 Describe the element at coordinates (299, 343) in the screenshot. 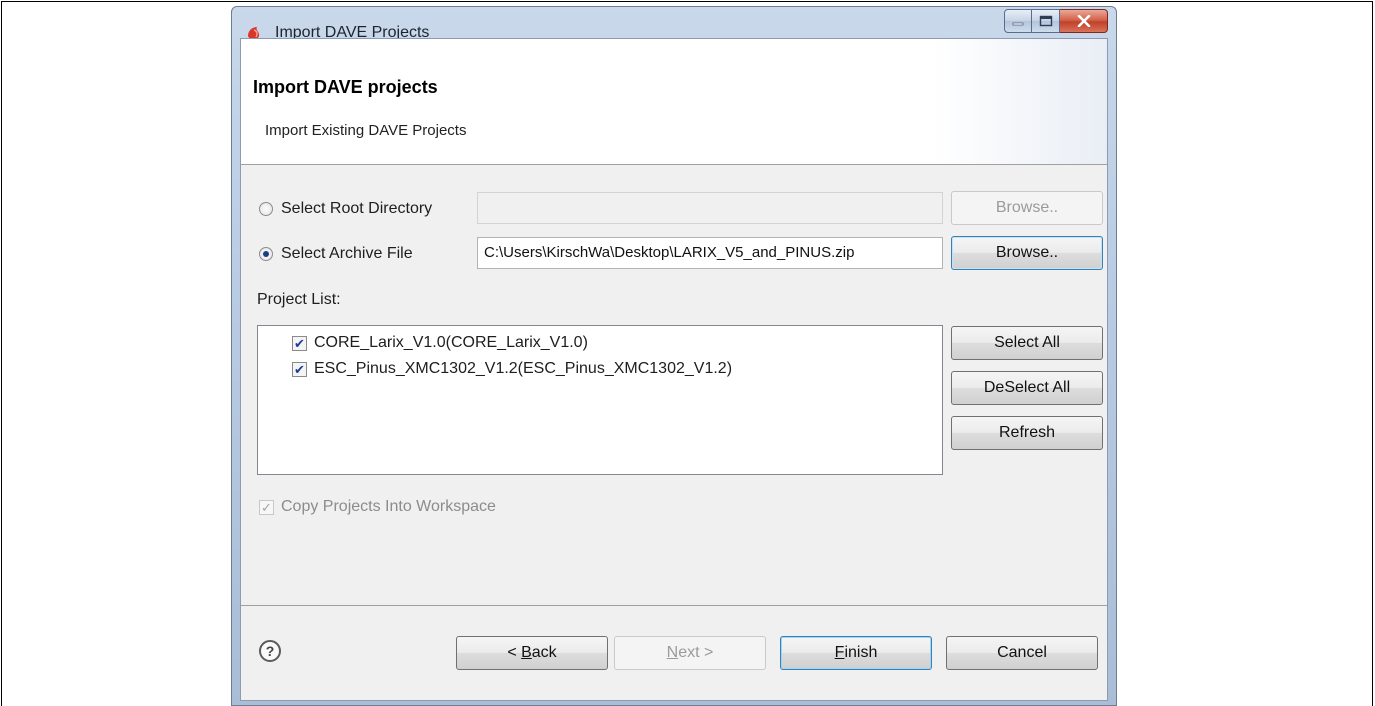

I see `project-checkbox-core-larix: ✔` at that location.